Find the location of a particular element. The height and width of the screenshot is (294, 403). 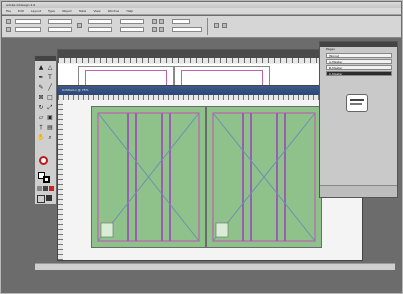

panel-list-item: [None] is located at coordinates (359, 55).